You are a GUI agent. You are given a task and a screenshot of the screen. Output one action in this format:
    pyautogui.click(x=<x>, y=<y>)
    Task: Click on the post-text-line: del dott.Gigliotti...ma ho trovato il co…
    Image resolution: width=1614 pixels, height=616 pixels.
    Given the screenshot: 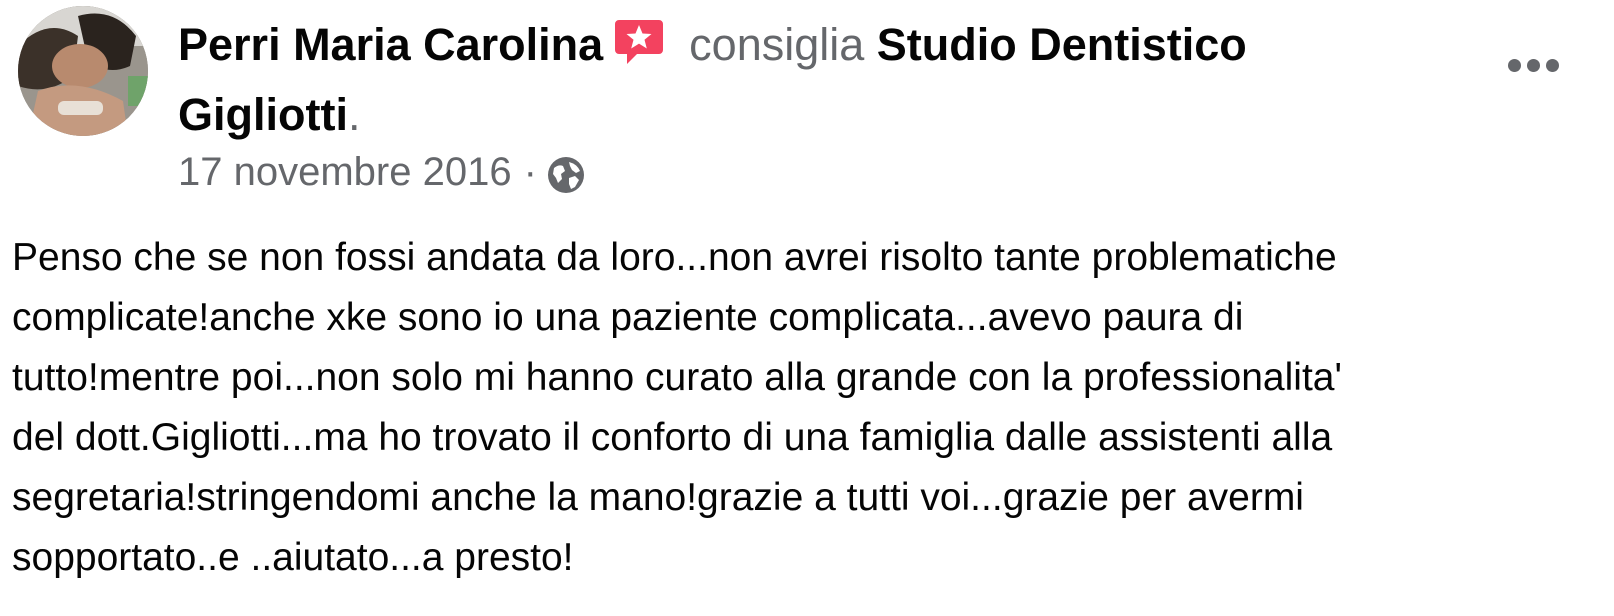 What is the action you would take?
    pyautogui.click(x=672, y=437)
    